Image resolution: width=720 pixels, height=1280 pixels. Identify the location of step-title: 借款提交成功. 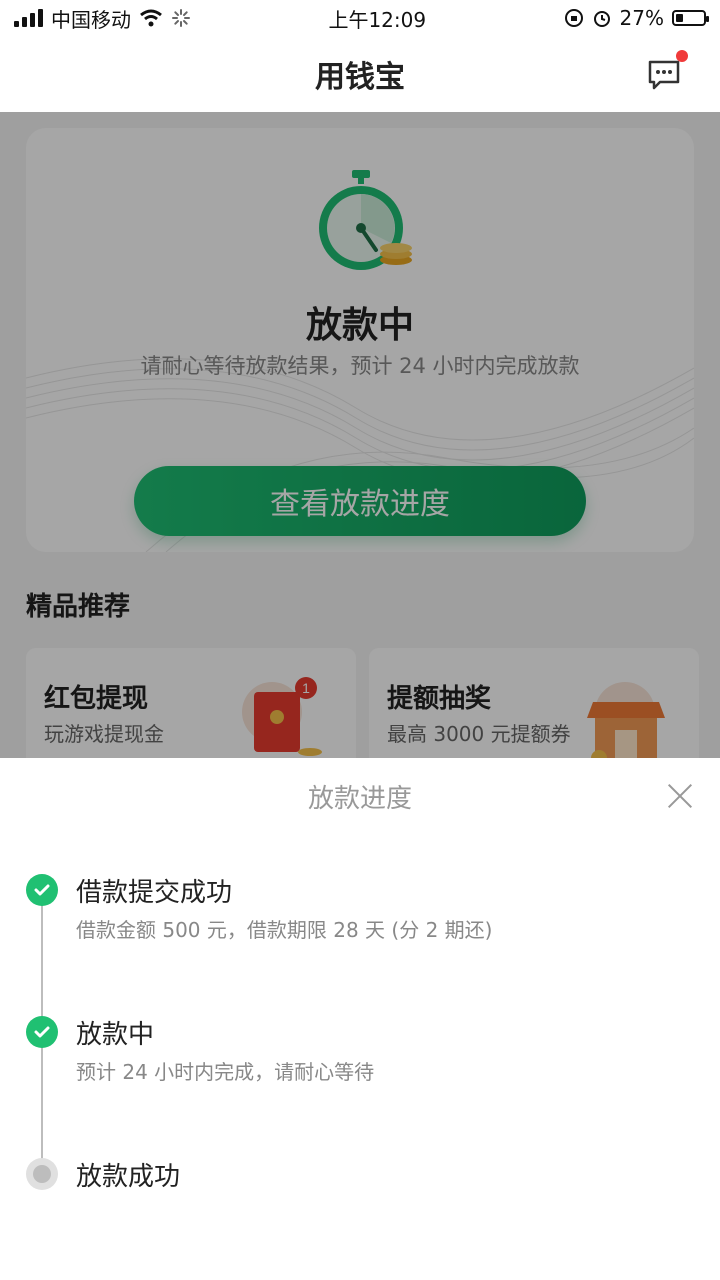
(154, 893).